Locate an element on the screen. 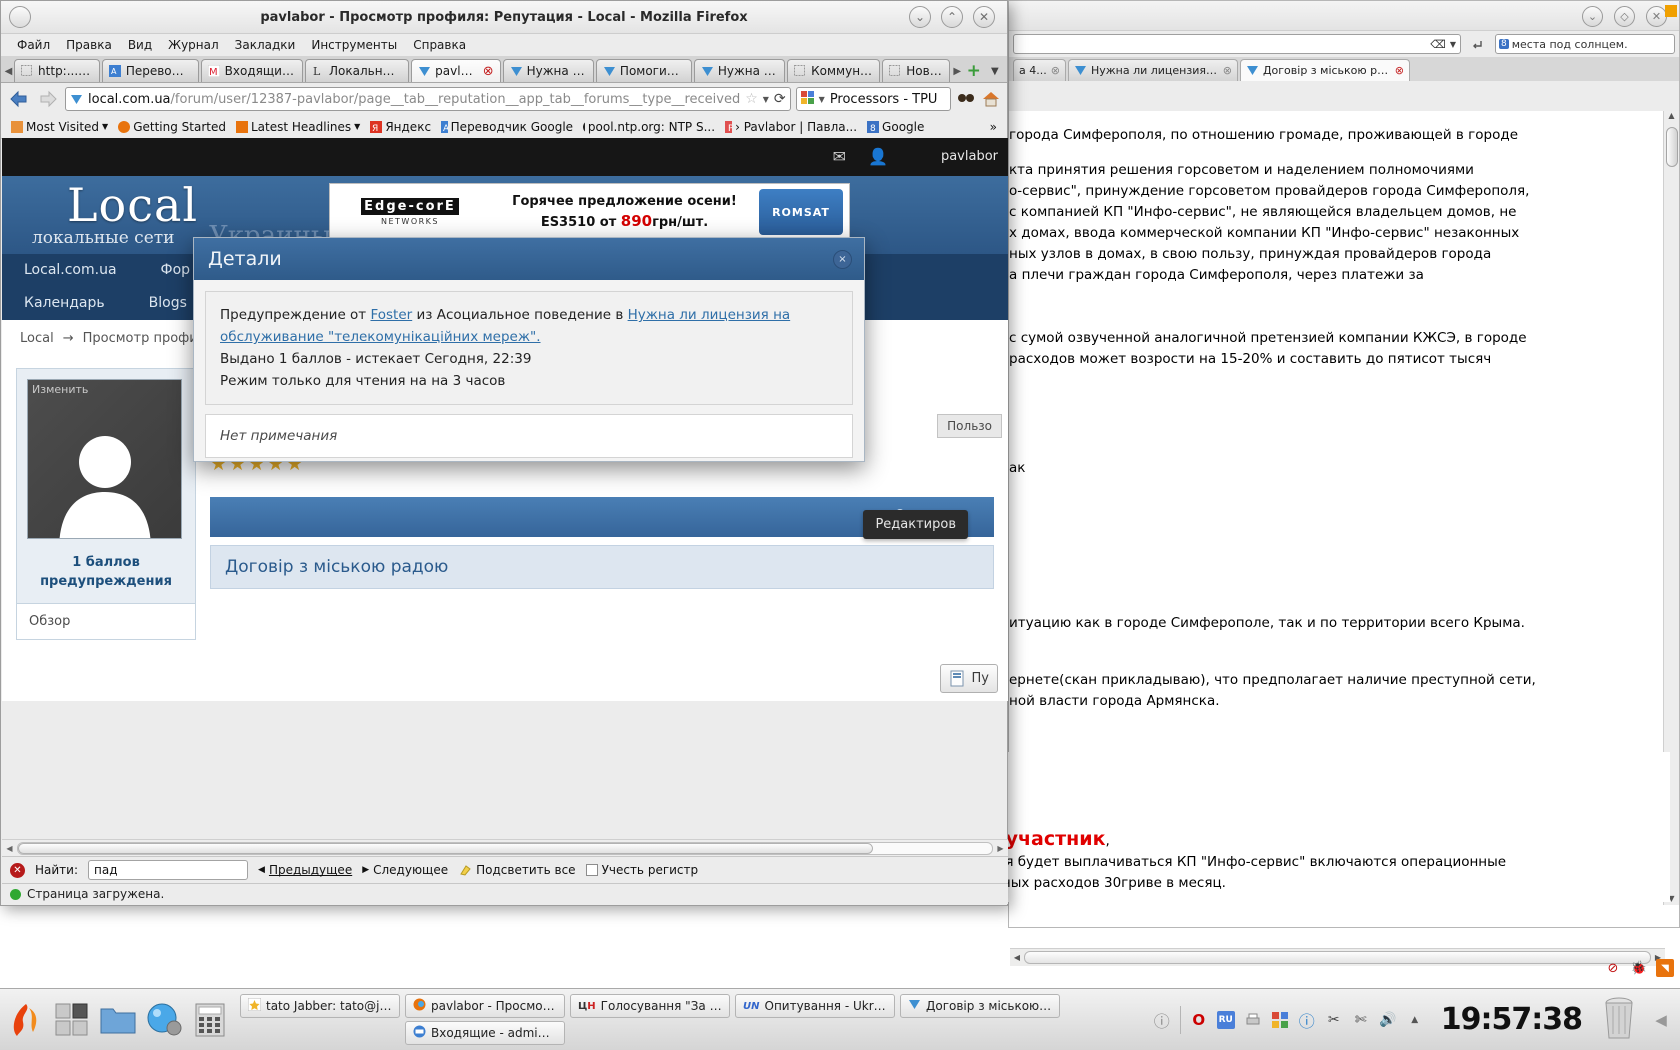 The image size is (1680, 1050). find-highlight-all-button: Подсветить все is located at coordinates (517, 870).